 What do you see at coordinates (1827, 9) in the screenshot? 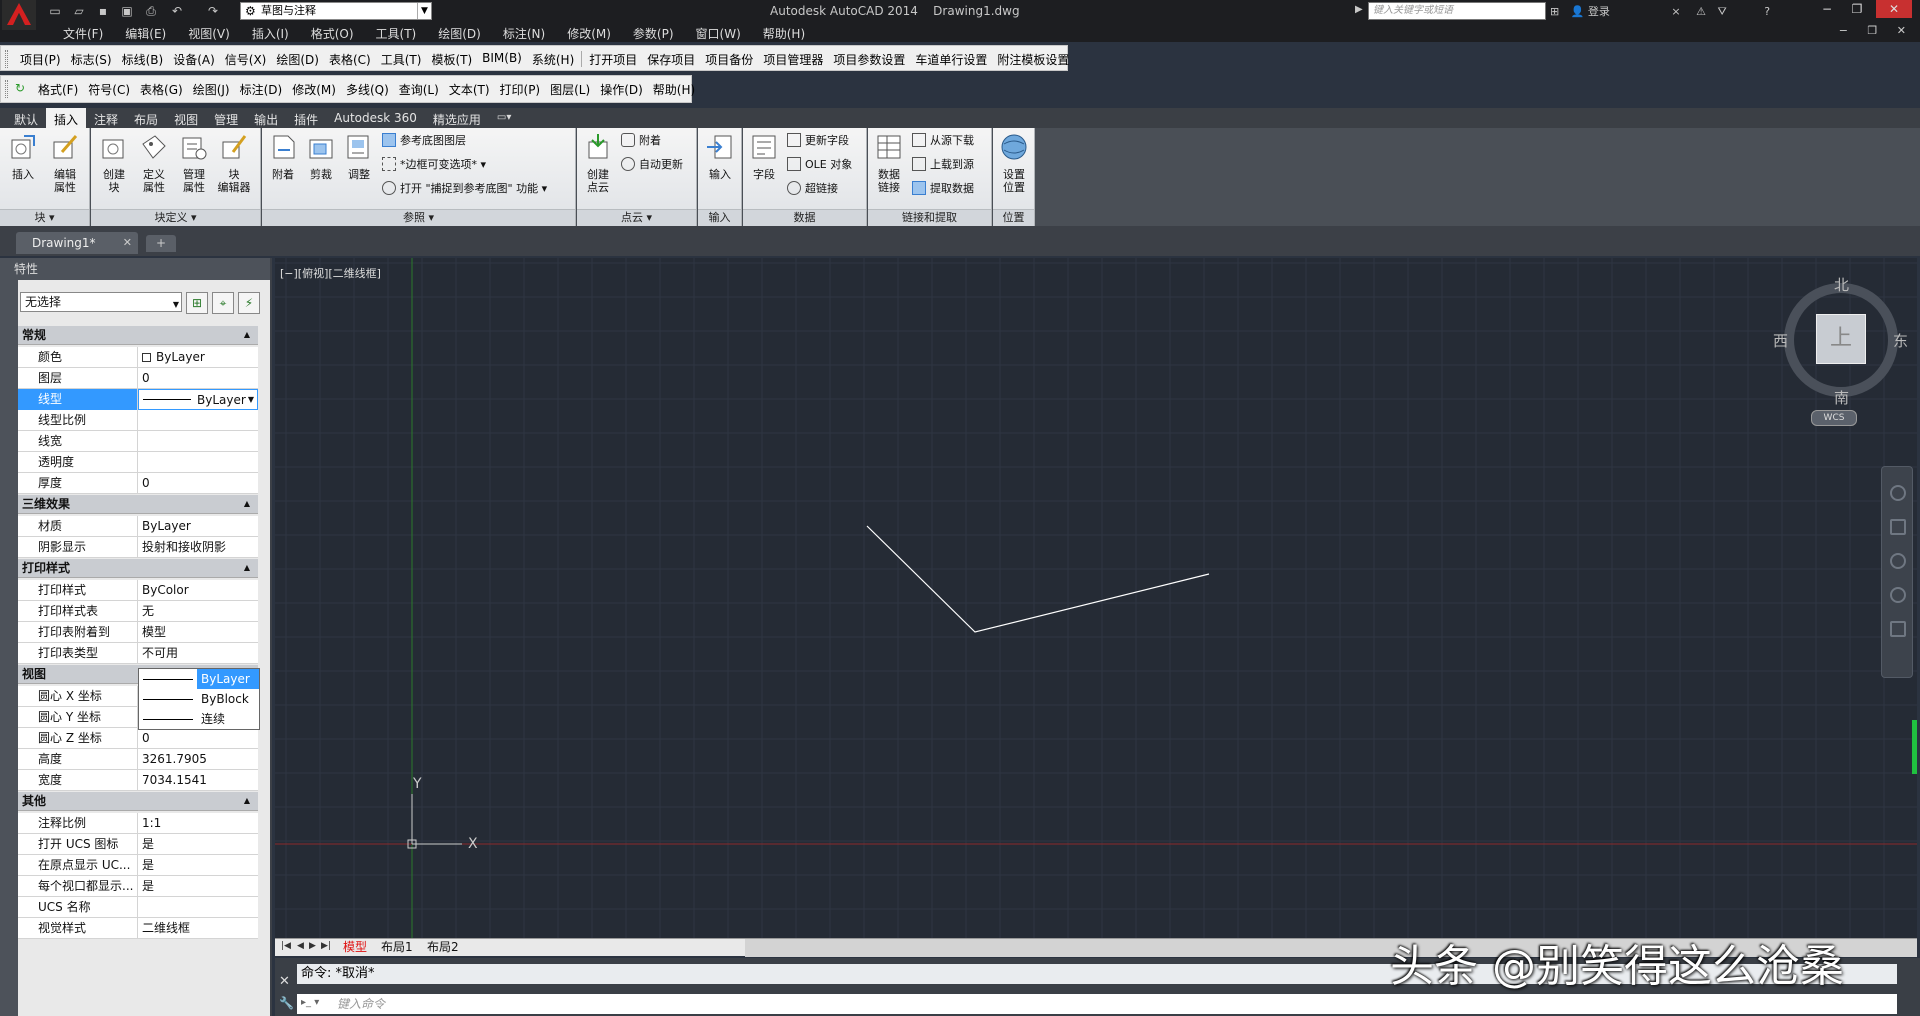
I see `minimize-button: −` at bounding box center [1827, 9].